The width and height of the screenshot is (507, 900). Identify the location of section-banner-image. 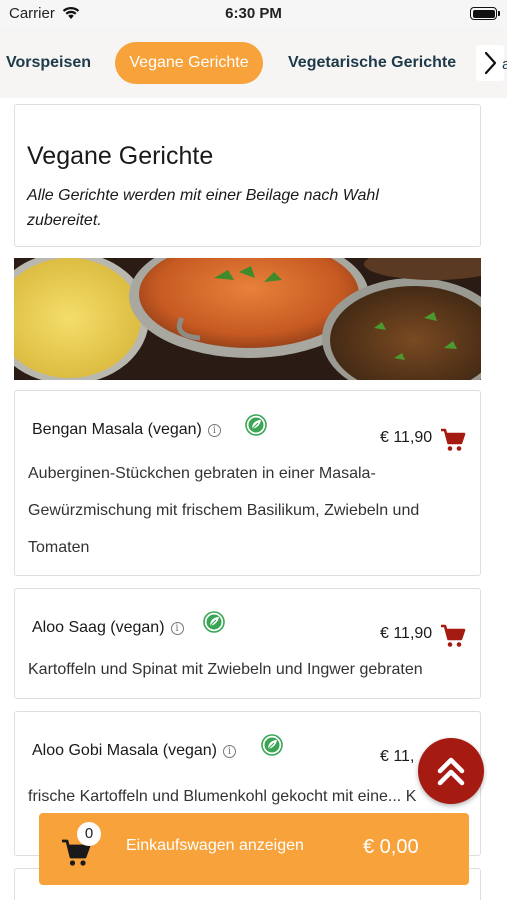
(247, 319).